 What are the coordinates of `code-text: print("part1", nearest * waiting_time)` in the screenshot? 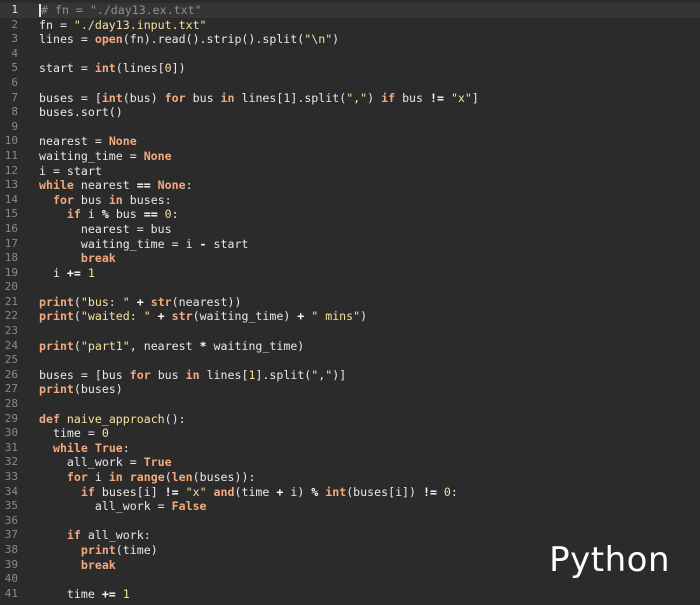 It's located at (171, 346).